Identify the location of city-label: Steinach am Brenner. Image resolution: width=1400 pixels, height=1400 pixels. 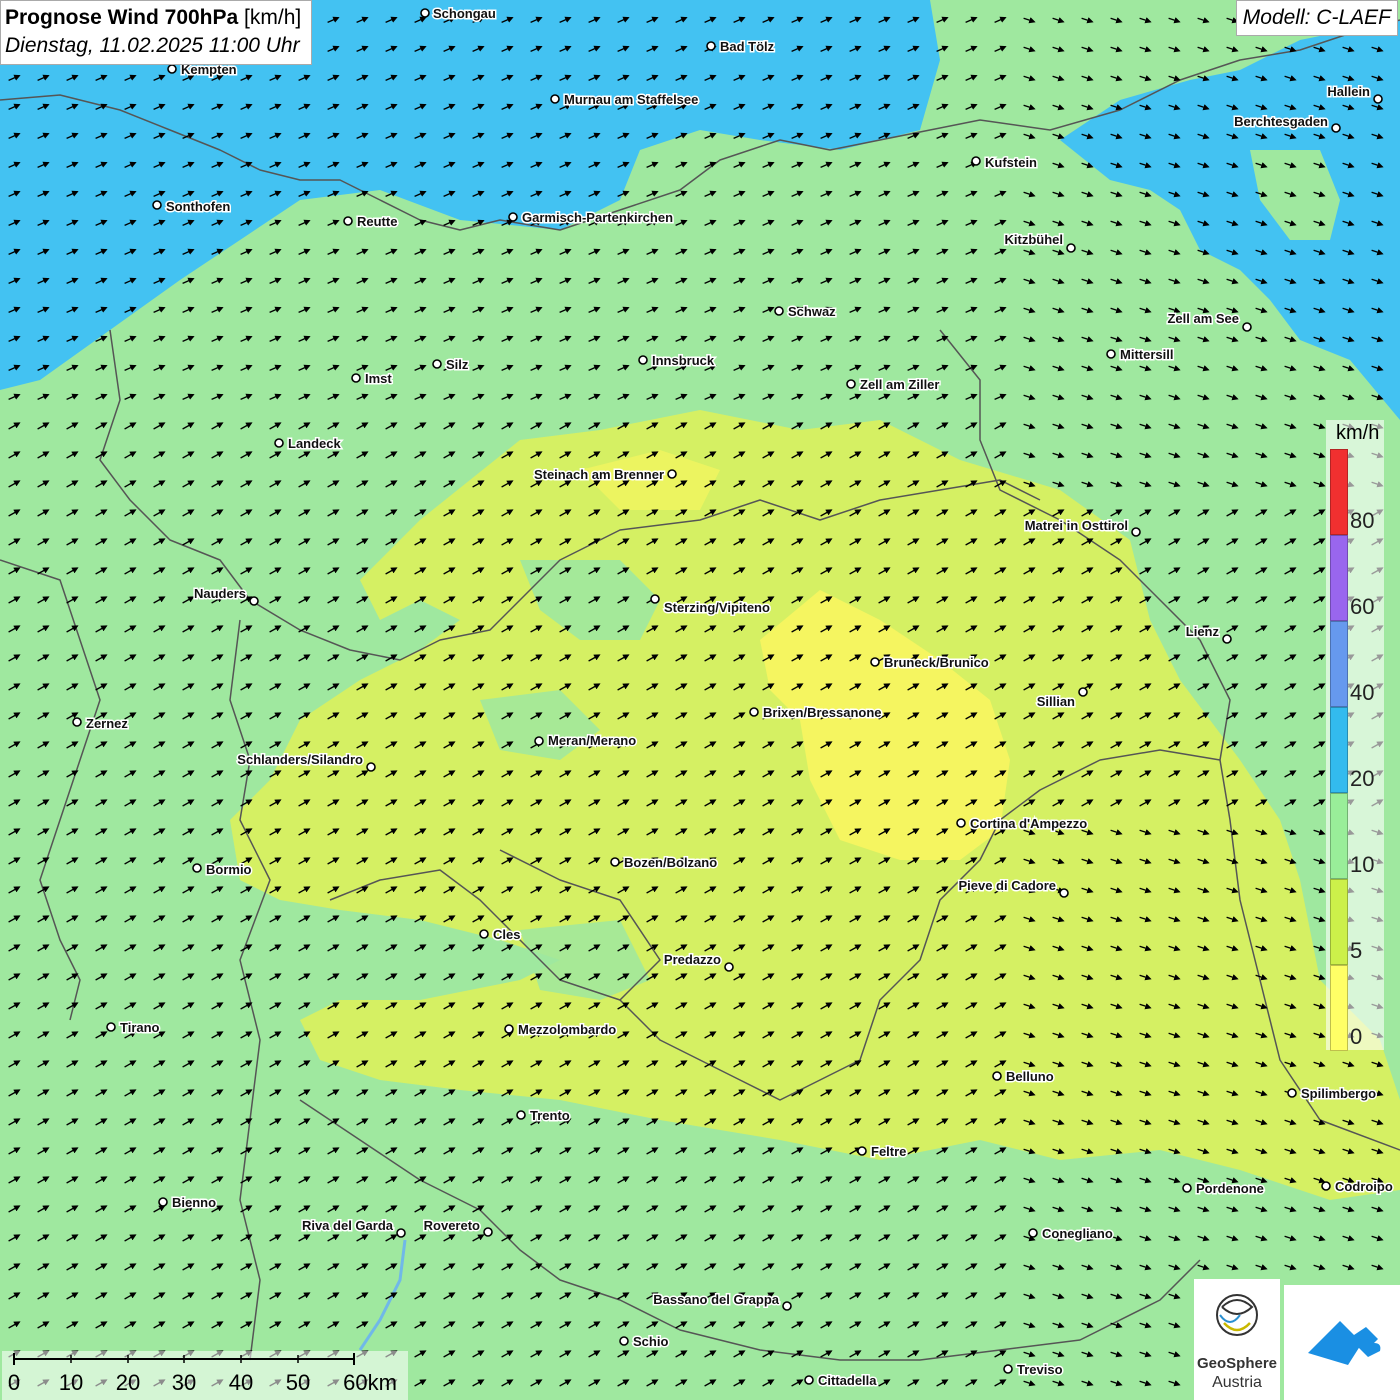
(599, 474).